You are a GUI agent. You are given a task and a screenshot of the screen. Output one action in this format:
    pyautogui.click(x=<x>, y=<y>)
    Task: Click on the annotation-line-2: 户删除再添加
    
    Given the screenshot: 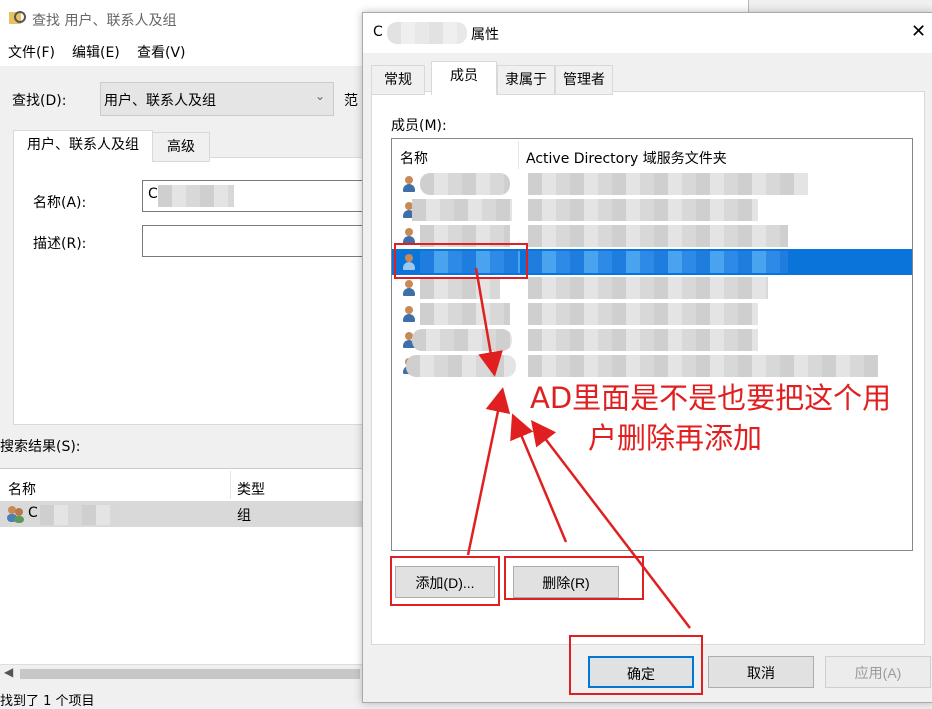 What is the action you would take?
    pyautogui.click(x=675, y=438)
    